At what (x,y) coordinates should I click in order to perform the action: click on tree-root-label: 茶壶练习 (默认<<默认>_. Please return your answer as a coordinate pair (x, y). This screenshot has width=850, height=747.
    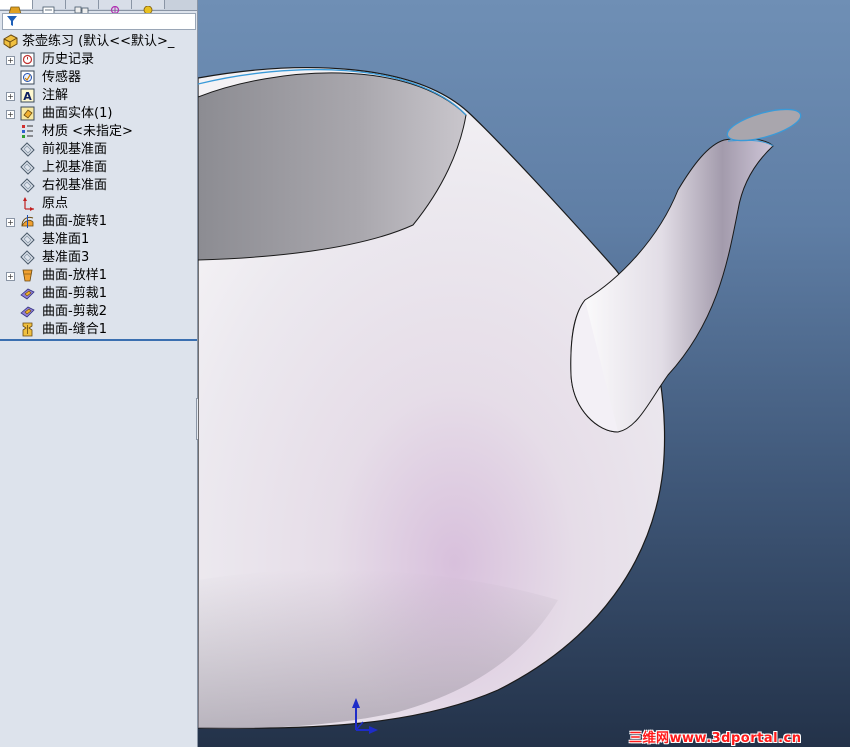
    Looking at the image, I should click on (98, 41).